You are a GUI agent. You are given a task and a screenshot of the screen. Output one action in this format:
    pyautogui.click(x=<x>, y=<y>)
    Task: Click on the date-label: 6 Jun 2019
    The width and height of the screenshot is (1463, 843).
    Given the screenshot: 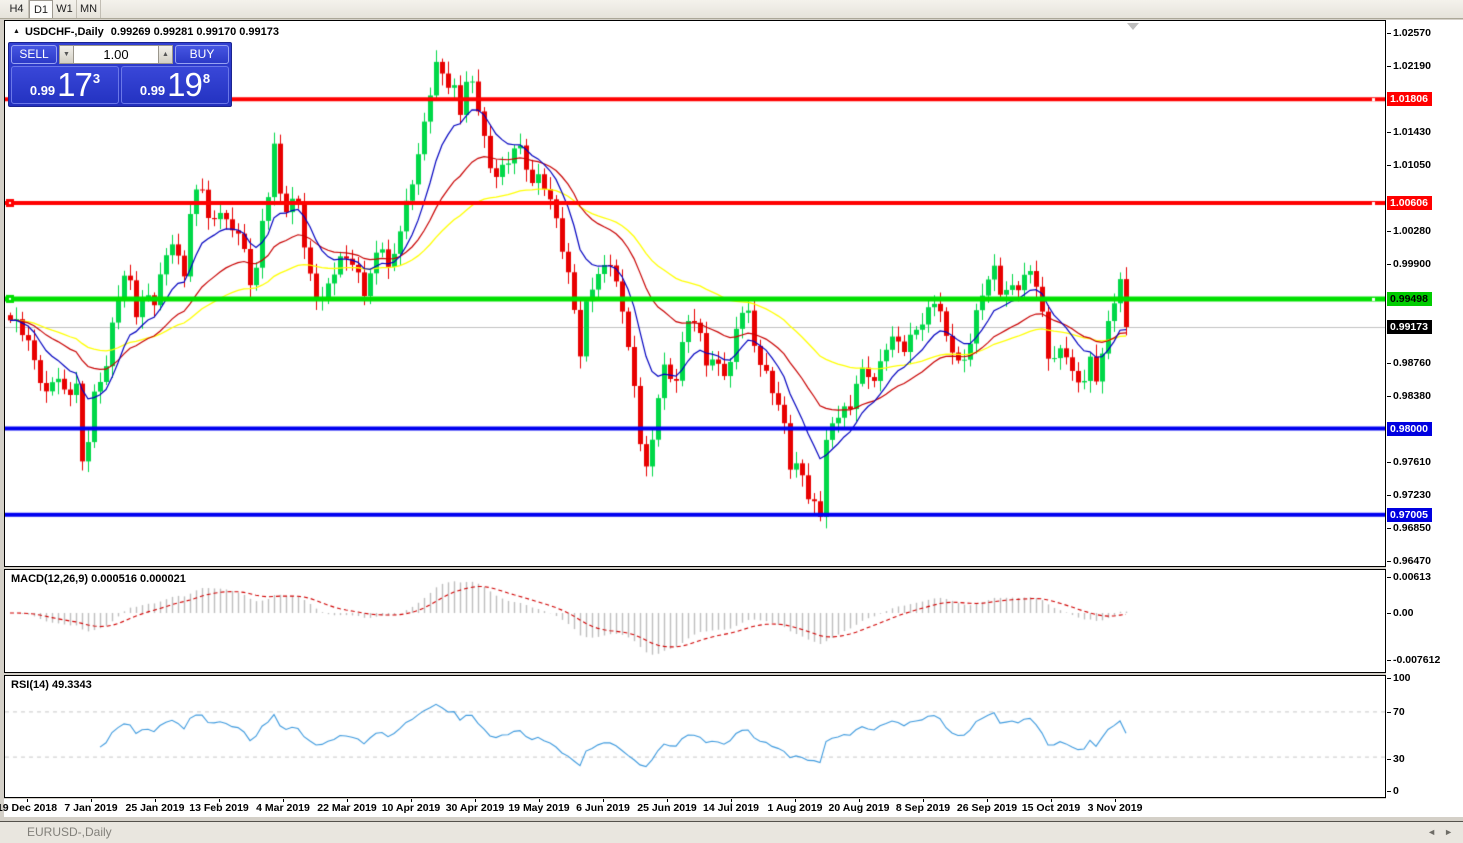 What is the action you would take?
    pyautogui.click(x=603, y=808)
    